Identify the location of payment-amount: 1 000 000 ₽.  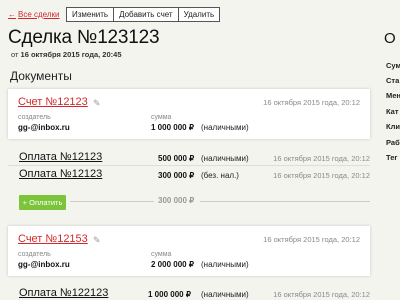
(169, 294).